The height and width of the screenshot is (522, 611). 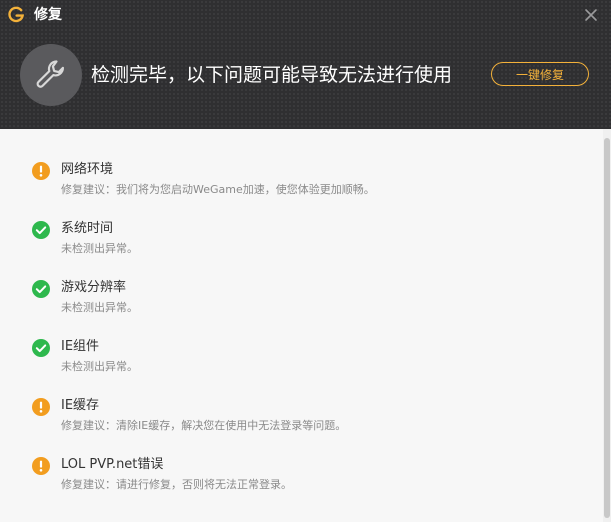 What do you see at coordinates (272, 75) in the screenshot?
I see `scan-result-headline: 检测完毕，以下问题可能导致无法进行使用` at bounding box center [272, 75].